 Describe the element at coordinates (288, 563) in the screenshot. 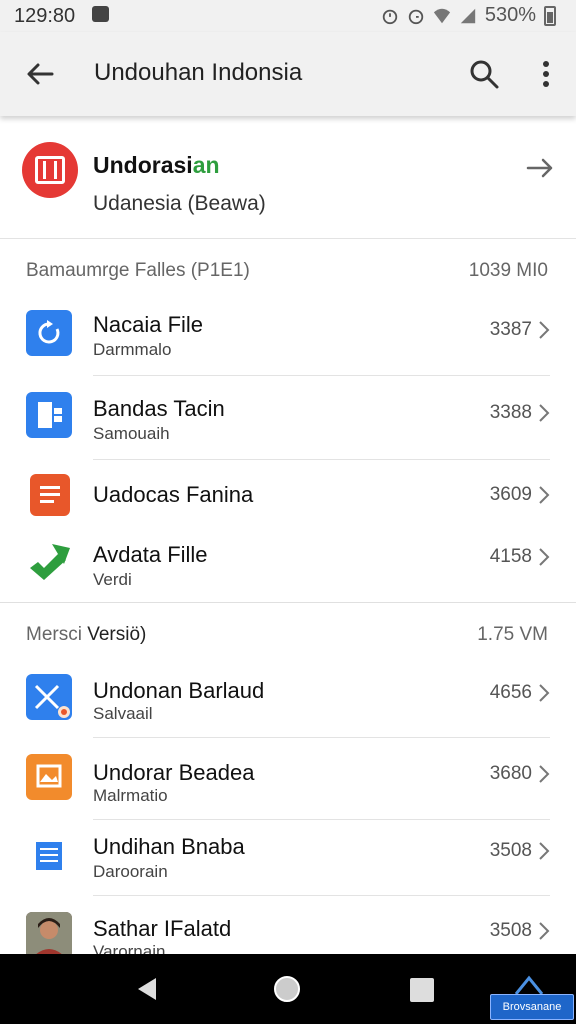

I see `list-item: Avdata Fille Verdi 4158` at that location.